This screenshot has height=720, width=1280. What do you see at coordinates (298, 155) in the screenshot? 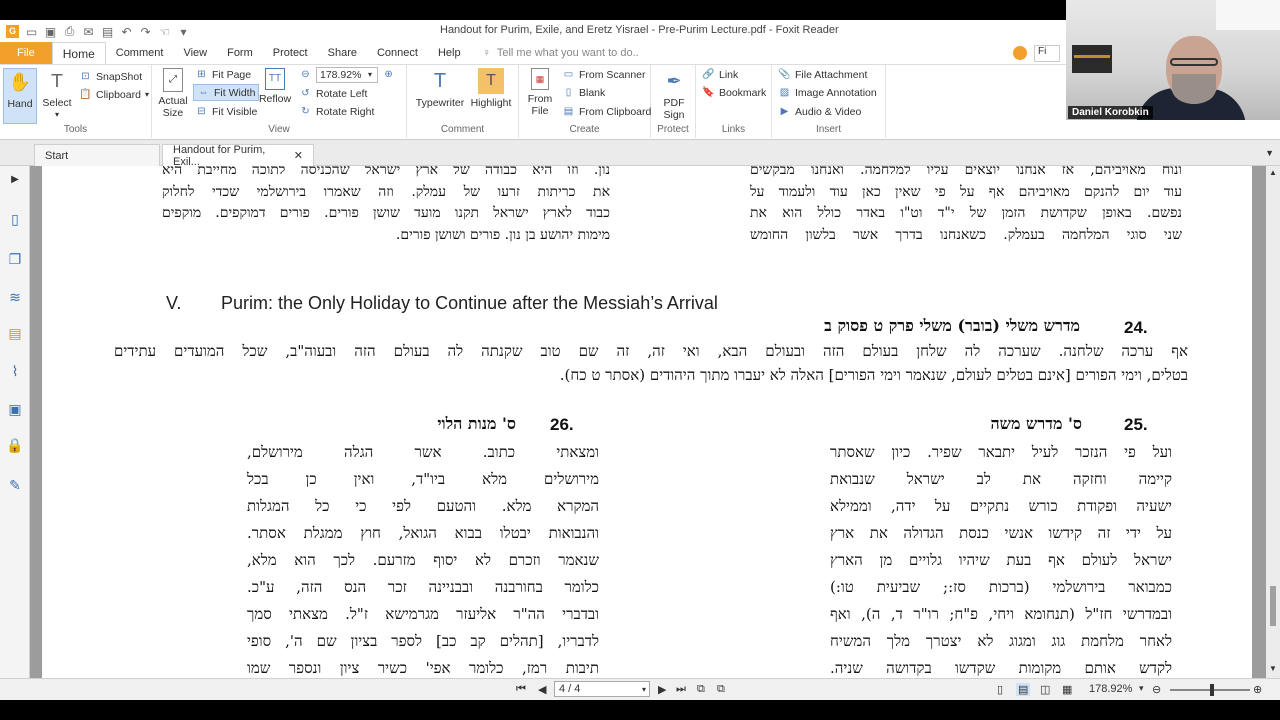
I see `close-tab-icon: ✕` at bounding box center [298, 155].